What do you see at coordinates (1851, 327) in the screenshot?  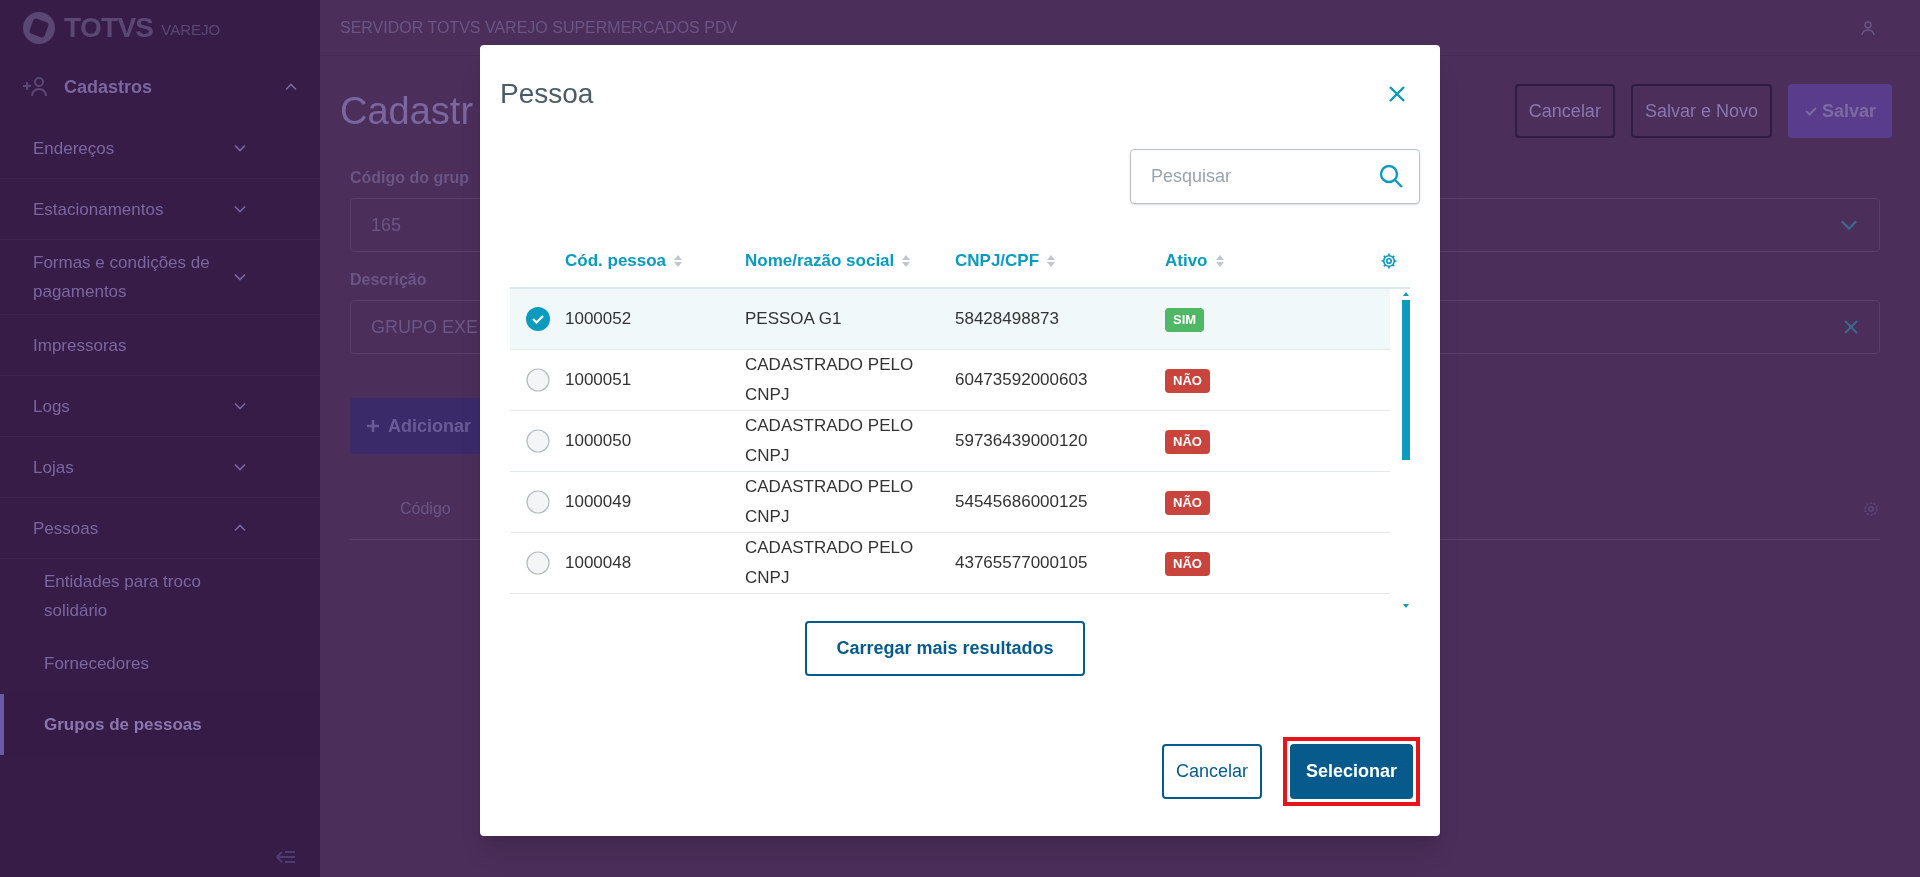 I see `clear-icon` at bounding box center [1851, 327].